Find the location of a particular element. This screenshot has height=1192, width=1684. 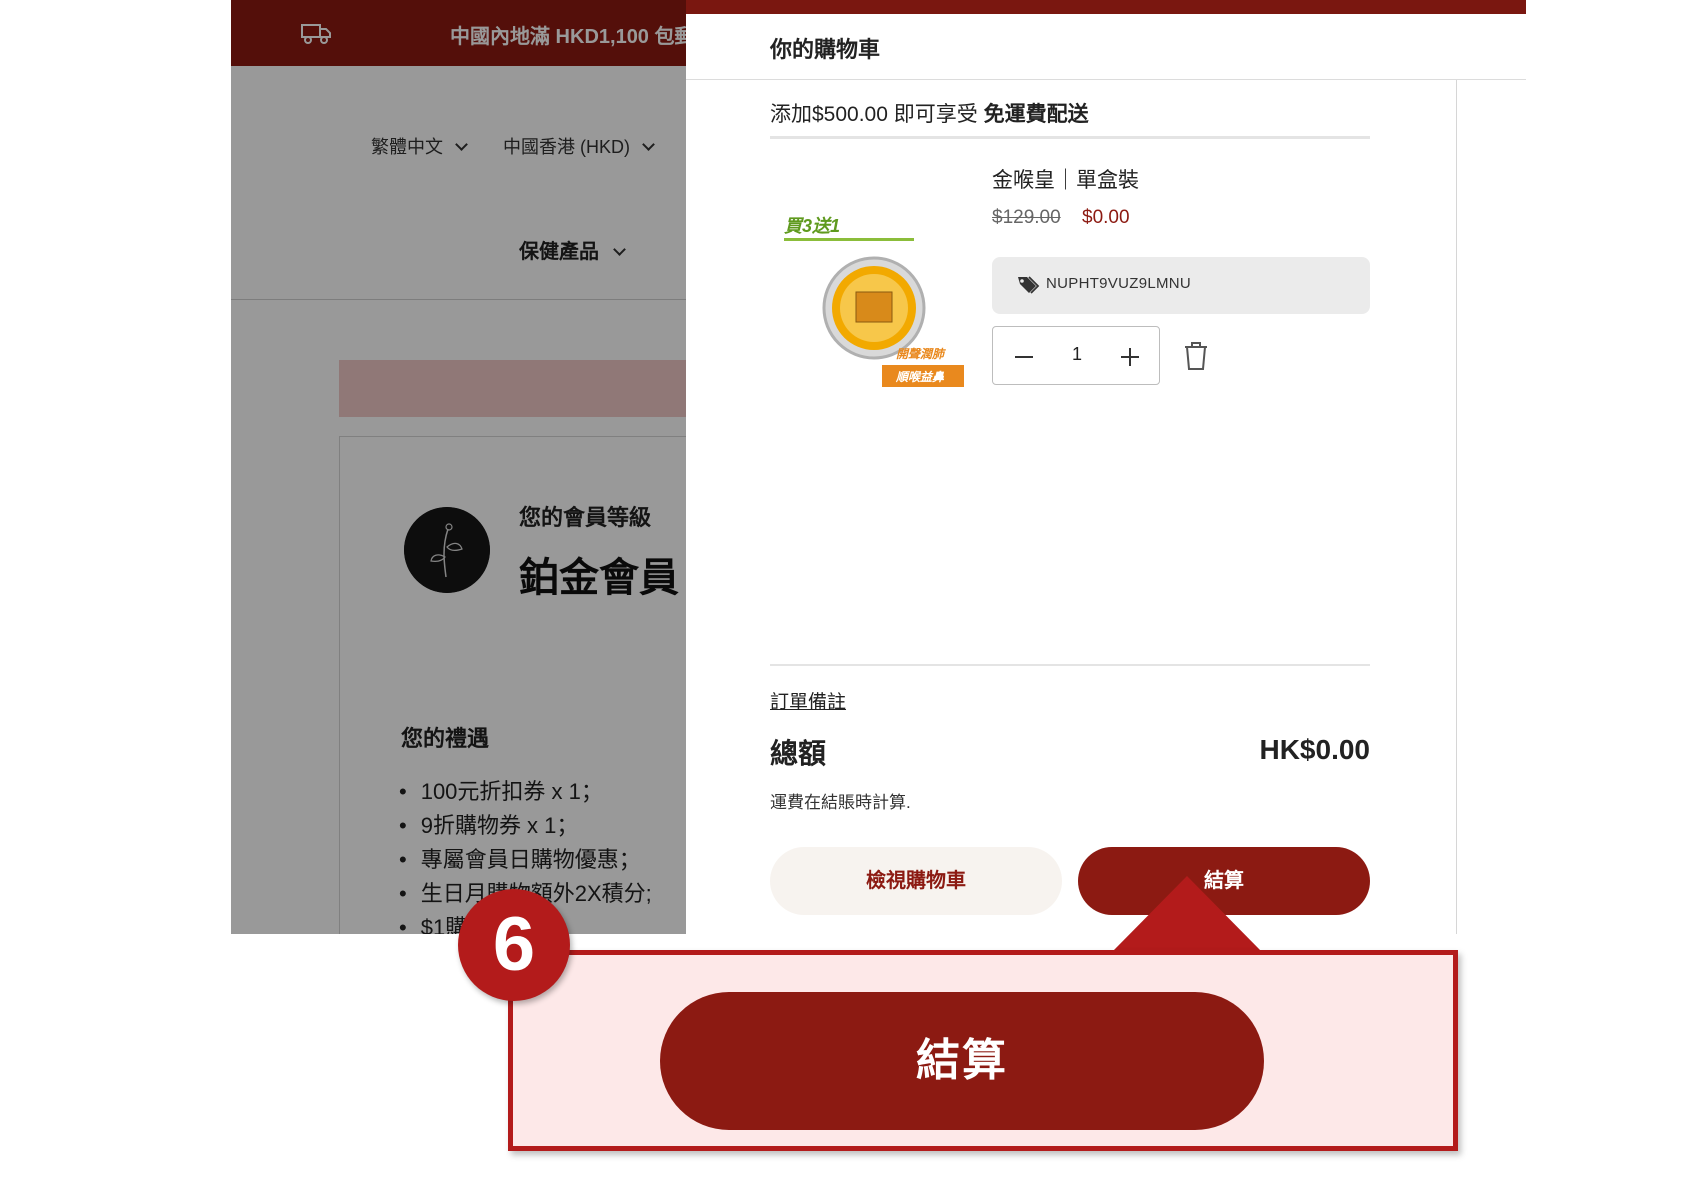

shipping-note: 運費在結賬時計算. is located at coordinates (840, 802).